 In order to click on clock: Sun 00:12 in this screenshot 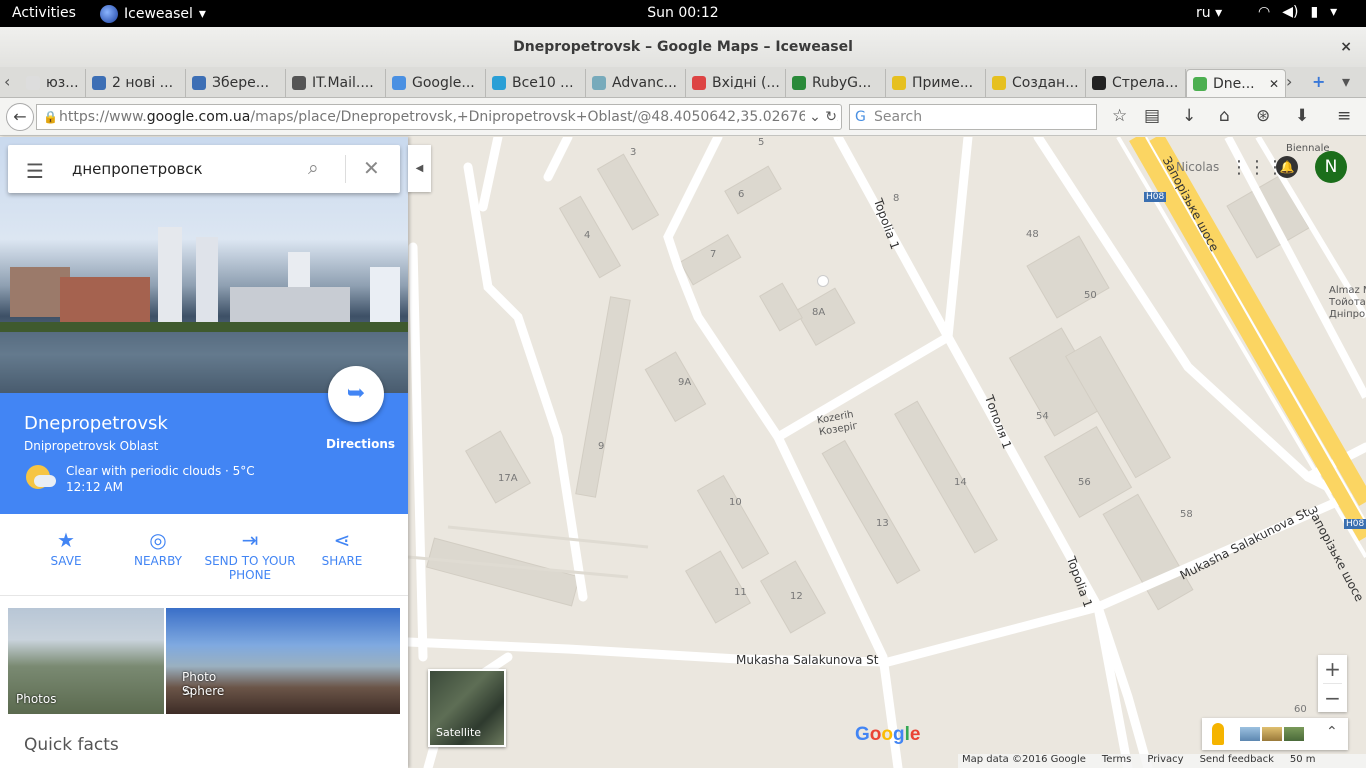, I will do `click(683, 13)`.